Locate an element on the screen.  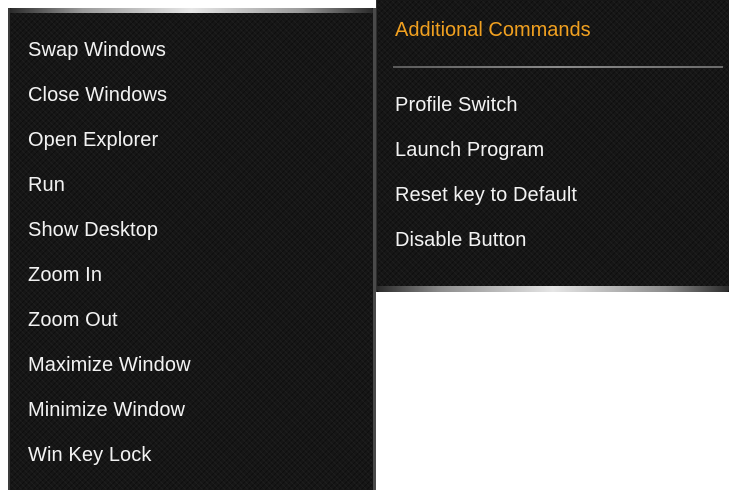
submenu-divider is located at coordinates (558, 67).